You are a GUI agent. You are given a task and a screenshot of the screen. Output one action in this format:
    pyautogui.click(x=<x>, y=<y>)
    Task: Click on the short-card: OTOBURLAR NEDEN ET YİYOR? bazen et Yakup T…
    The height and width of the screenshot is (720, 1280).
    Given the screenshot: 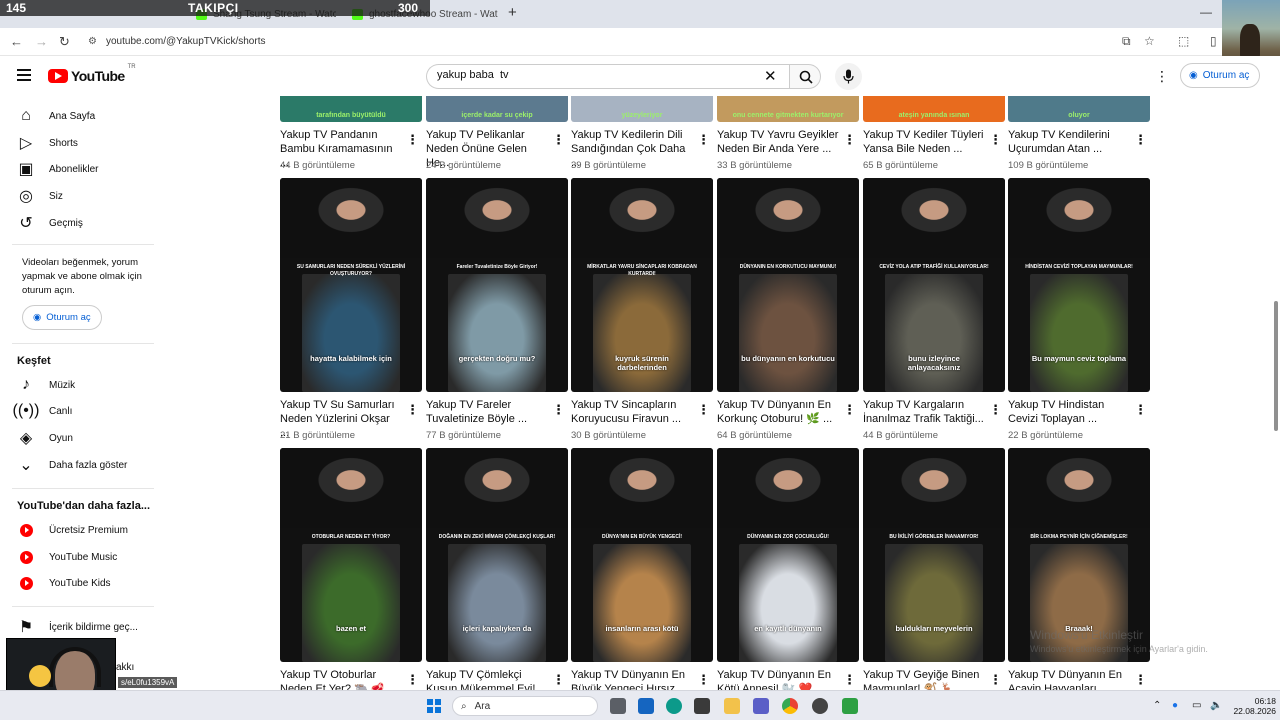 What is the action you would take?
    pyautogui.click(x=351, y=572)
    